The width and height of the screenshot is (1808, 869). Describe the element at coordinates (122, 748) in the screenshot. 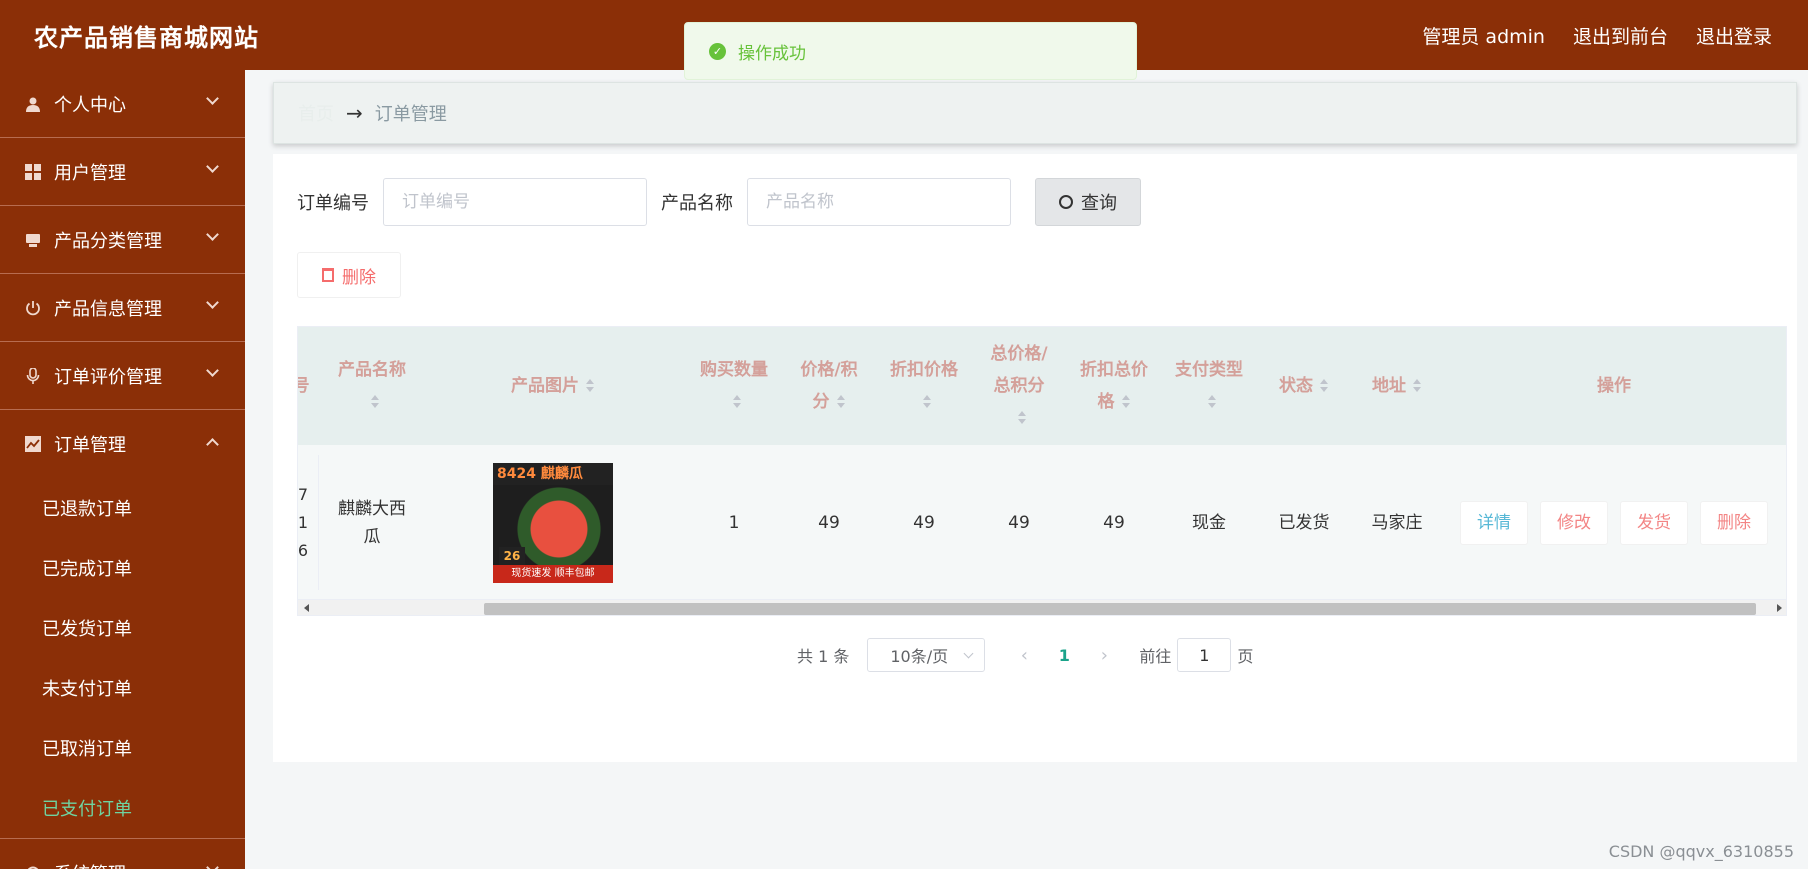

I see `submenu-cancelled-orders: 已取消订单` at that location.